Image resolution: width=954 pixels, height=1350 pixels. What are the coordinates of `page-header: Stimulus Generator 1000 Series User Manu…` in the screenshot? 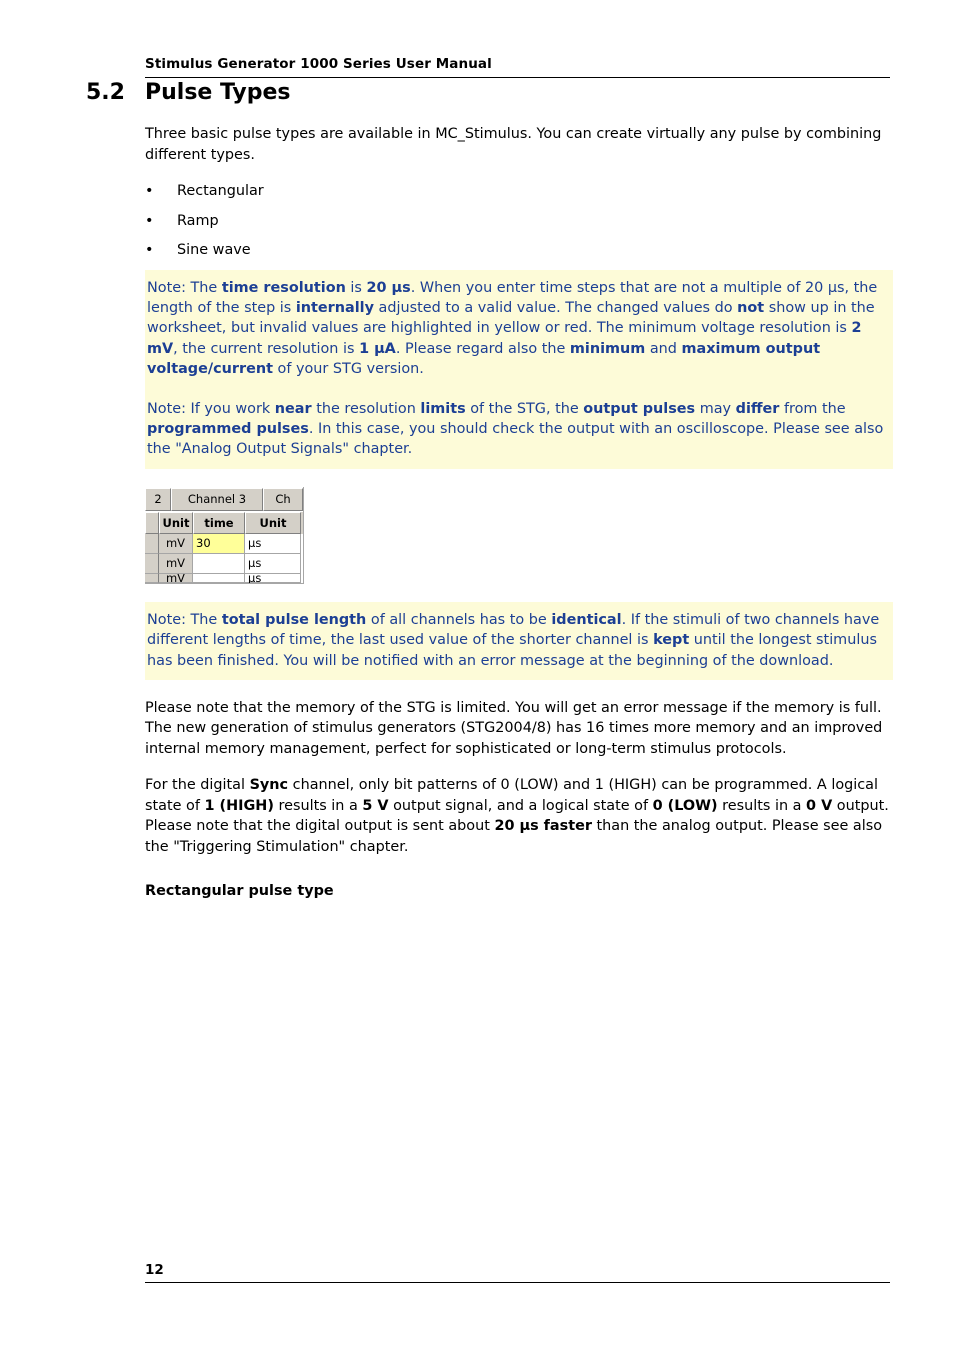 It's located at (517, 67).